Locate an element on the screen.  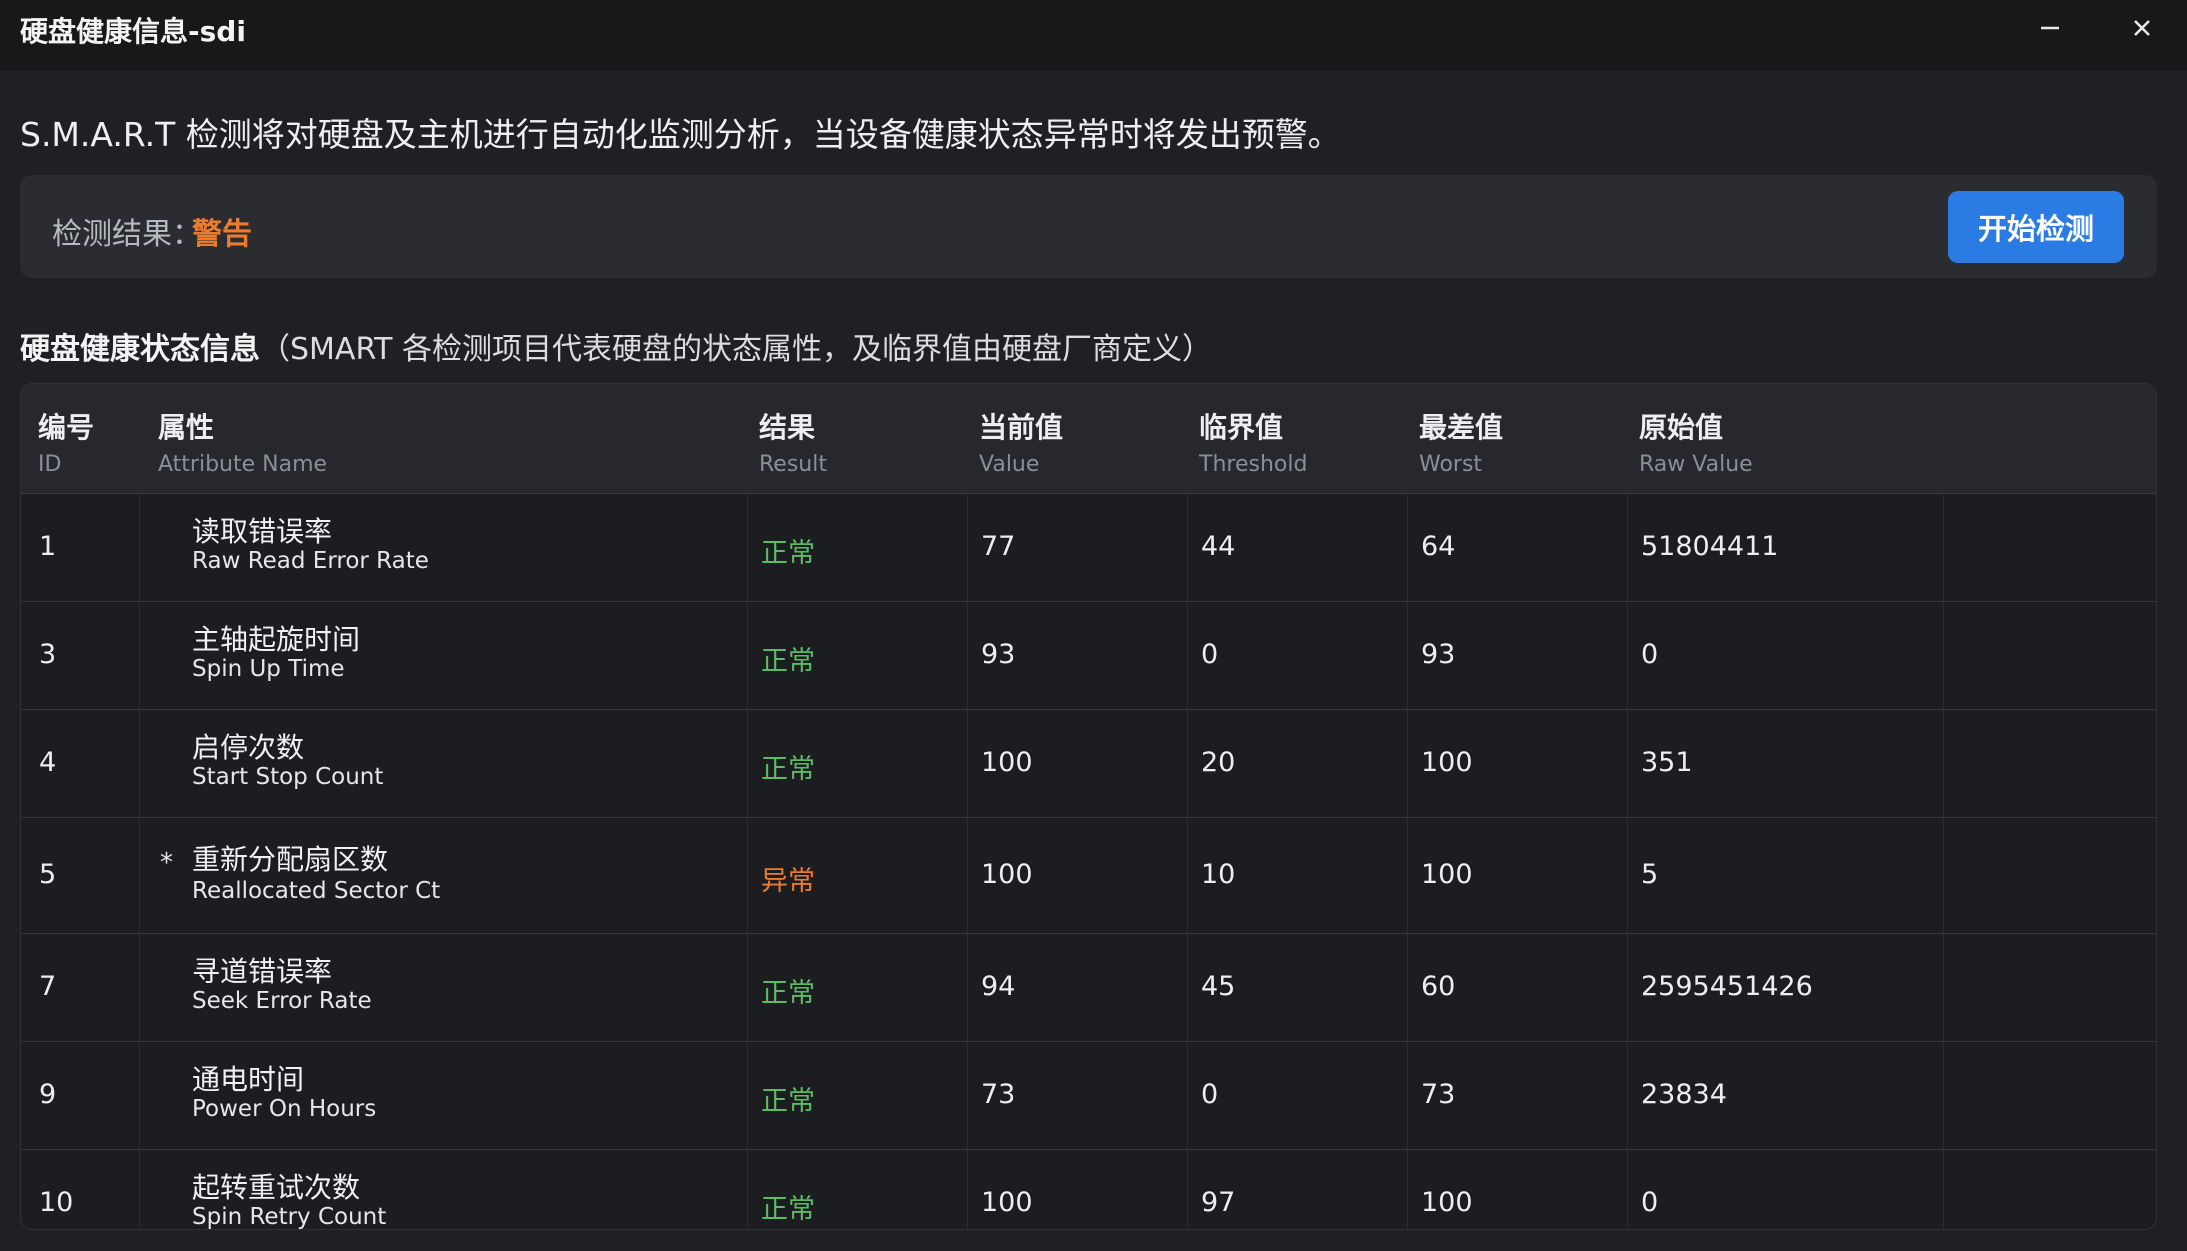
cell-value: 73 is located at coordinates (998, 1094).